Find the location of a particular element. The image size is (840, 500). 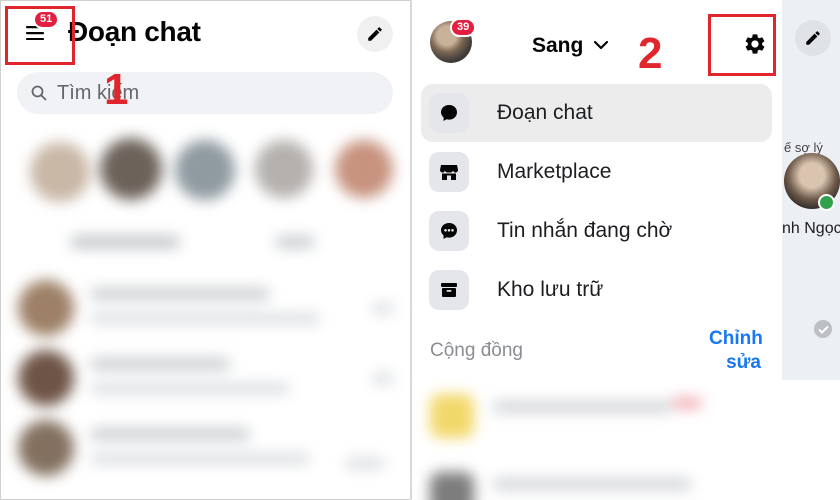

chevron-down-icon is located at coordinates (601, 47).